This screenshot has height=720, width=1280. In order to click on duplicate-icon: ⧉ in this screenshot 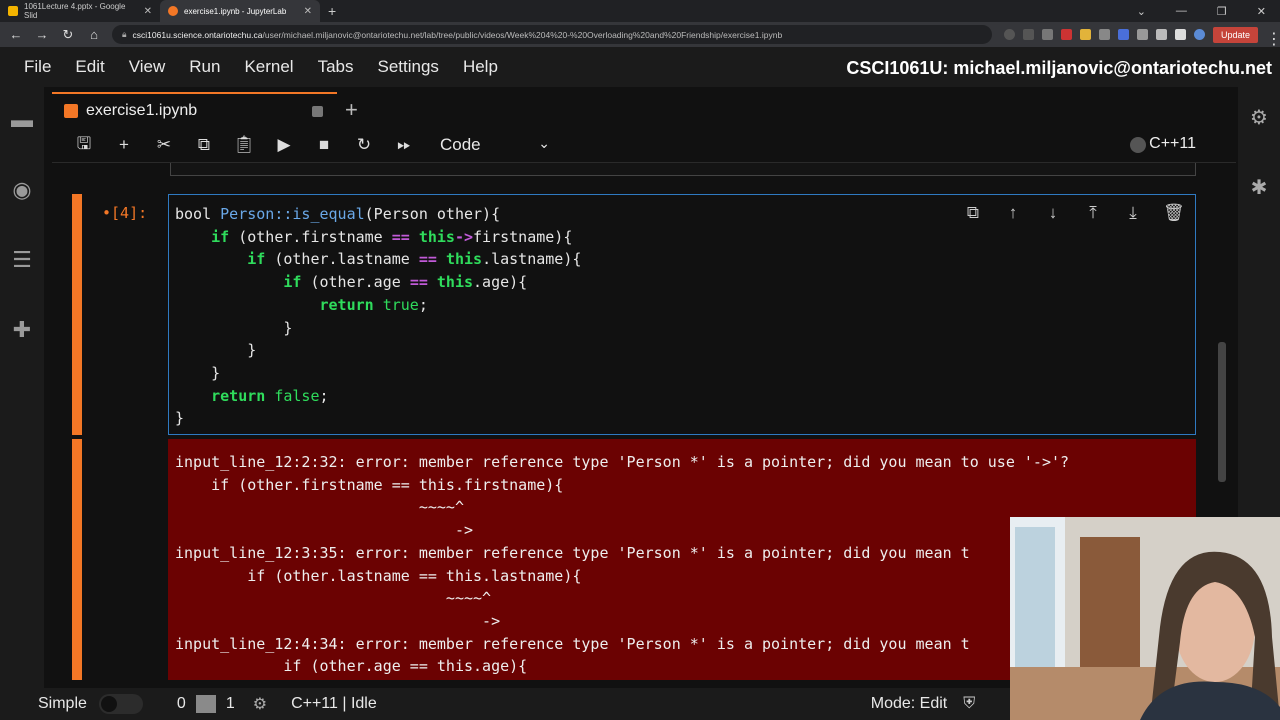, I will do `click(973, 213)`.